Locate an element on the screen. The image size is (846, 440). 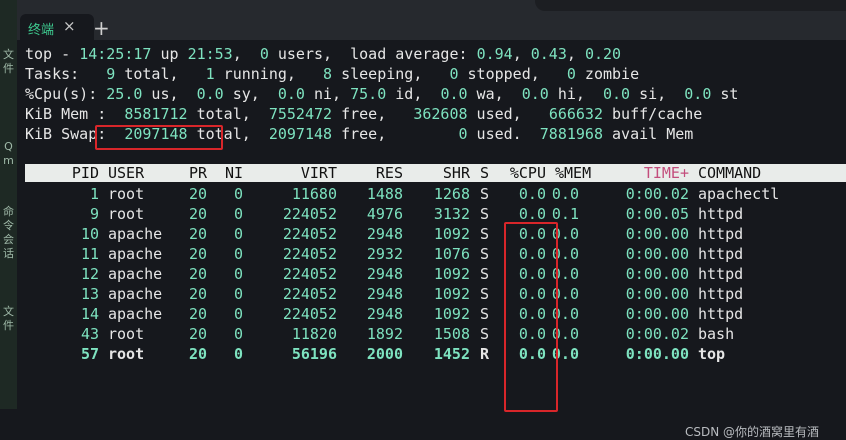
close-icon: × is located at coordinates (69, 26).